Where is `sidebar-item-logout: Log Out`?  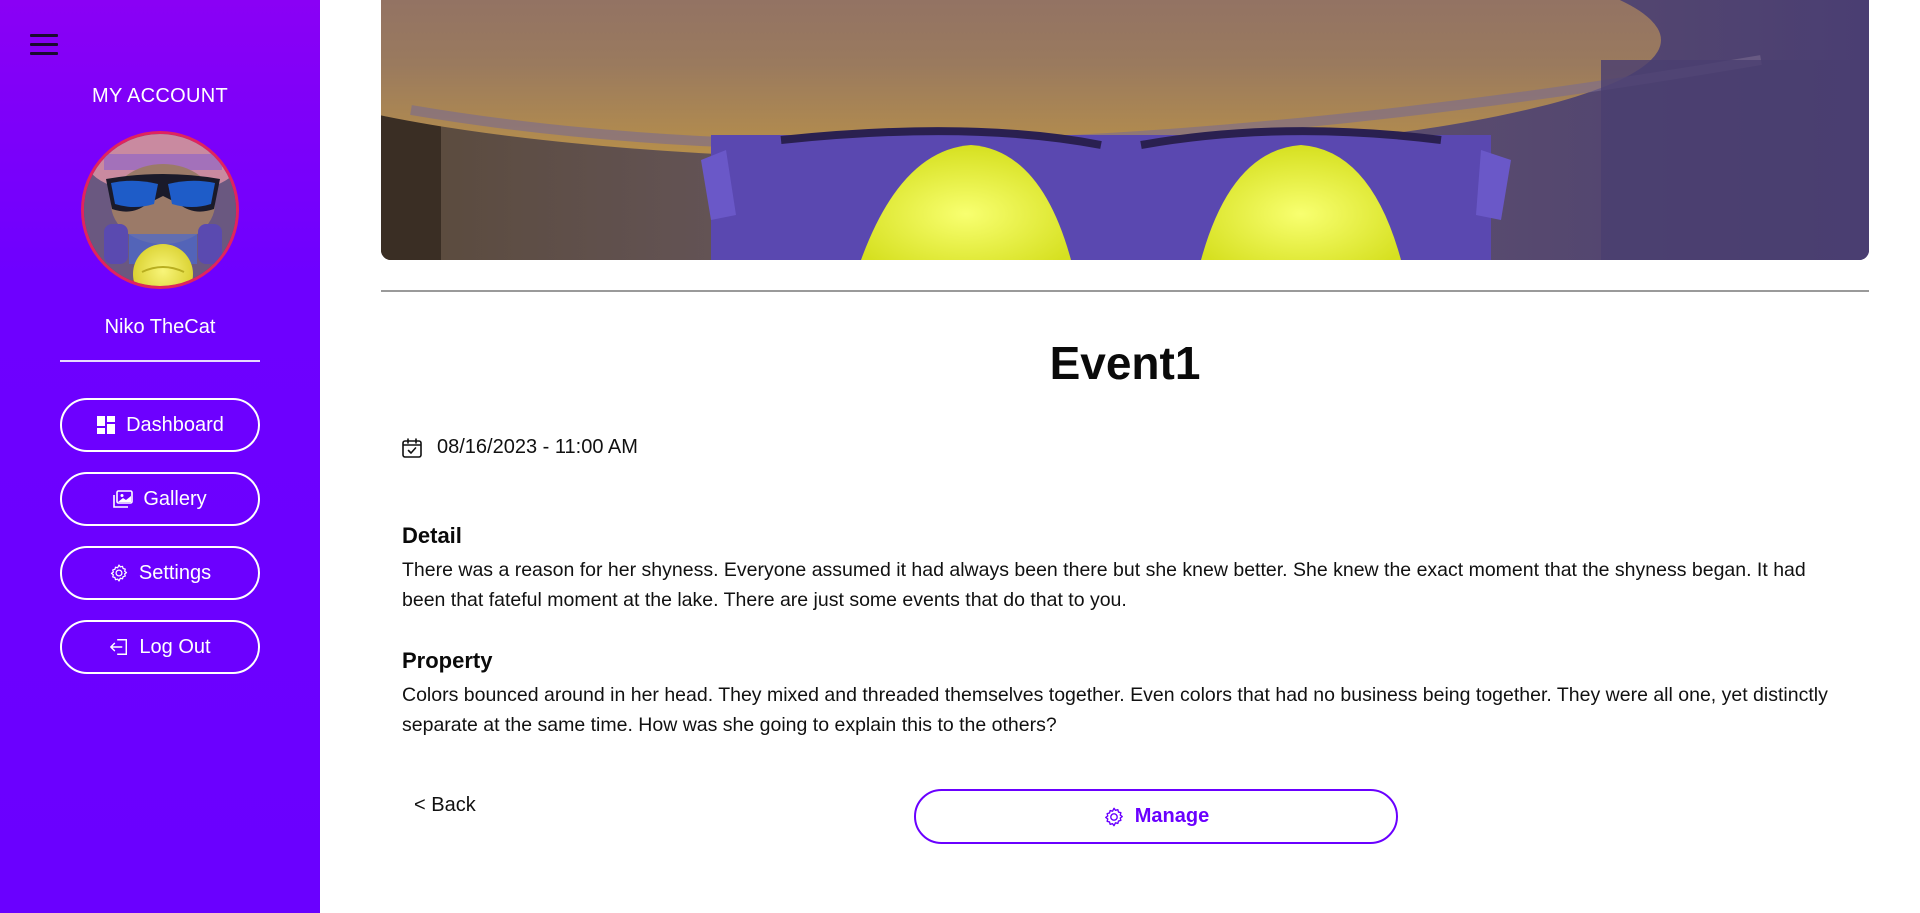 sidebar-item-logout: Log Out is located at coordinates (160, 647).